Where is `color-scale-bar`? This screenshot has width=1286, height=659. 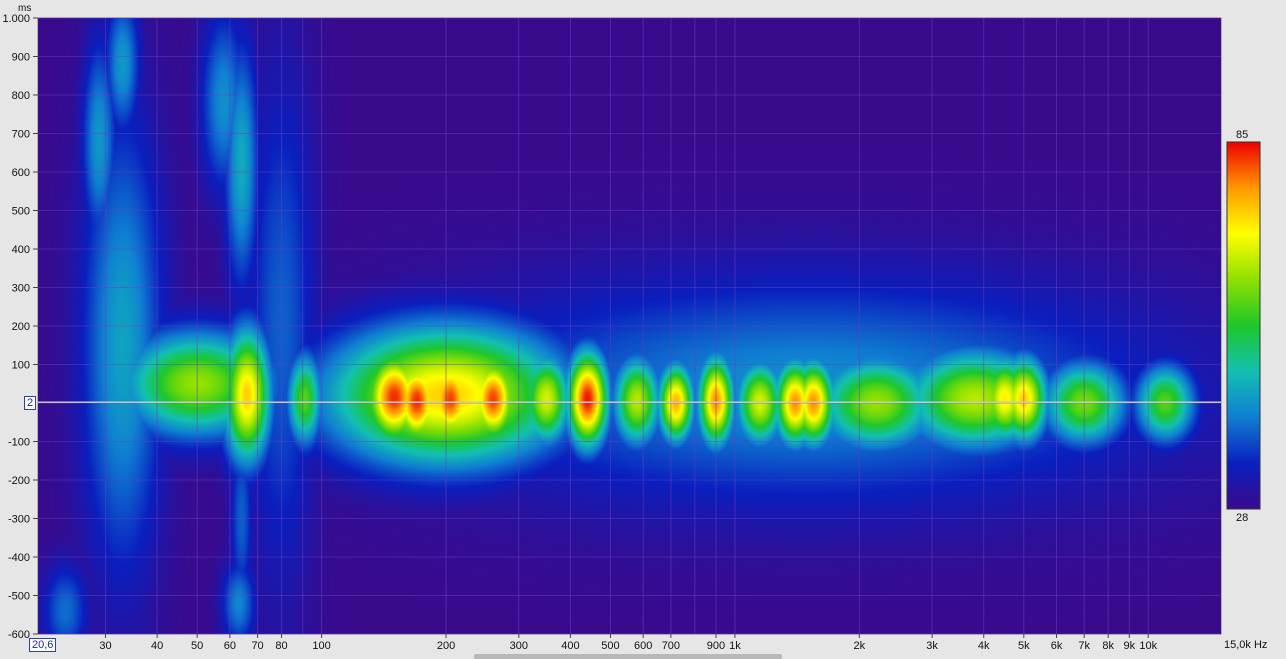 color-scale-bar is located at coordinates (1243, 325).